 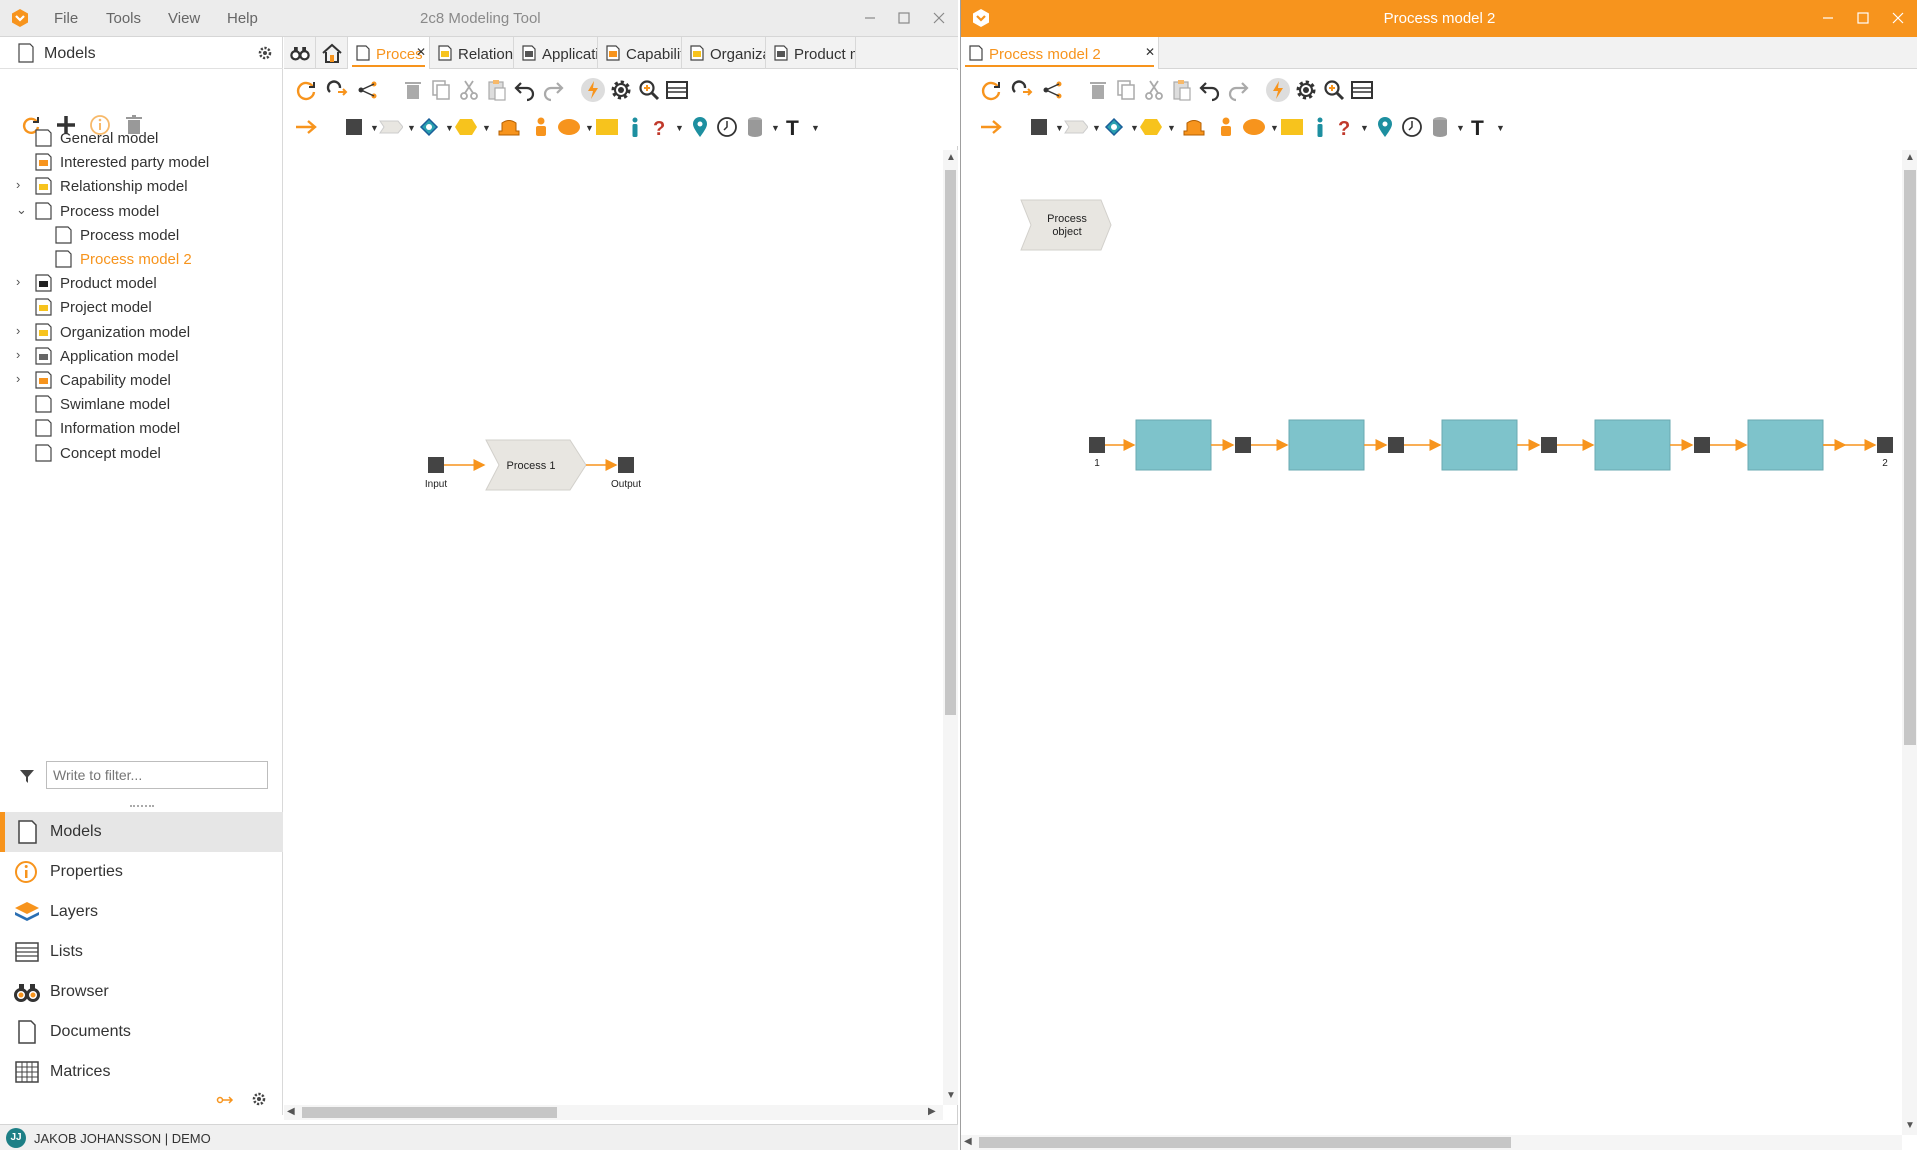 I want to click on process-tool-icon, so click(x=1076, y=127).